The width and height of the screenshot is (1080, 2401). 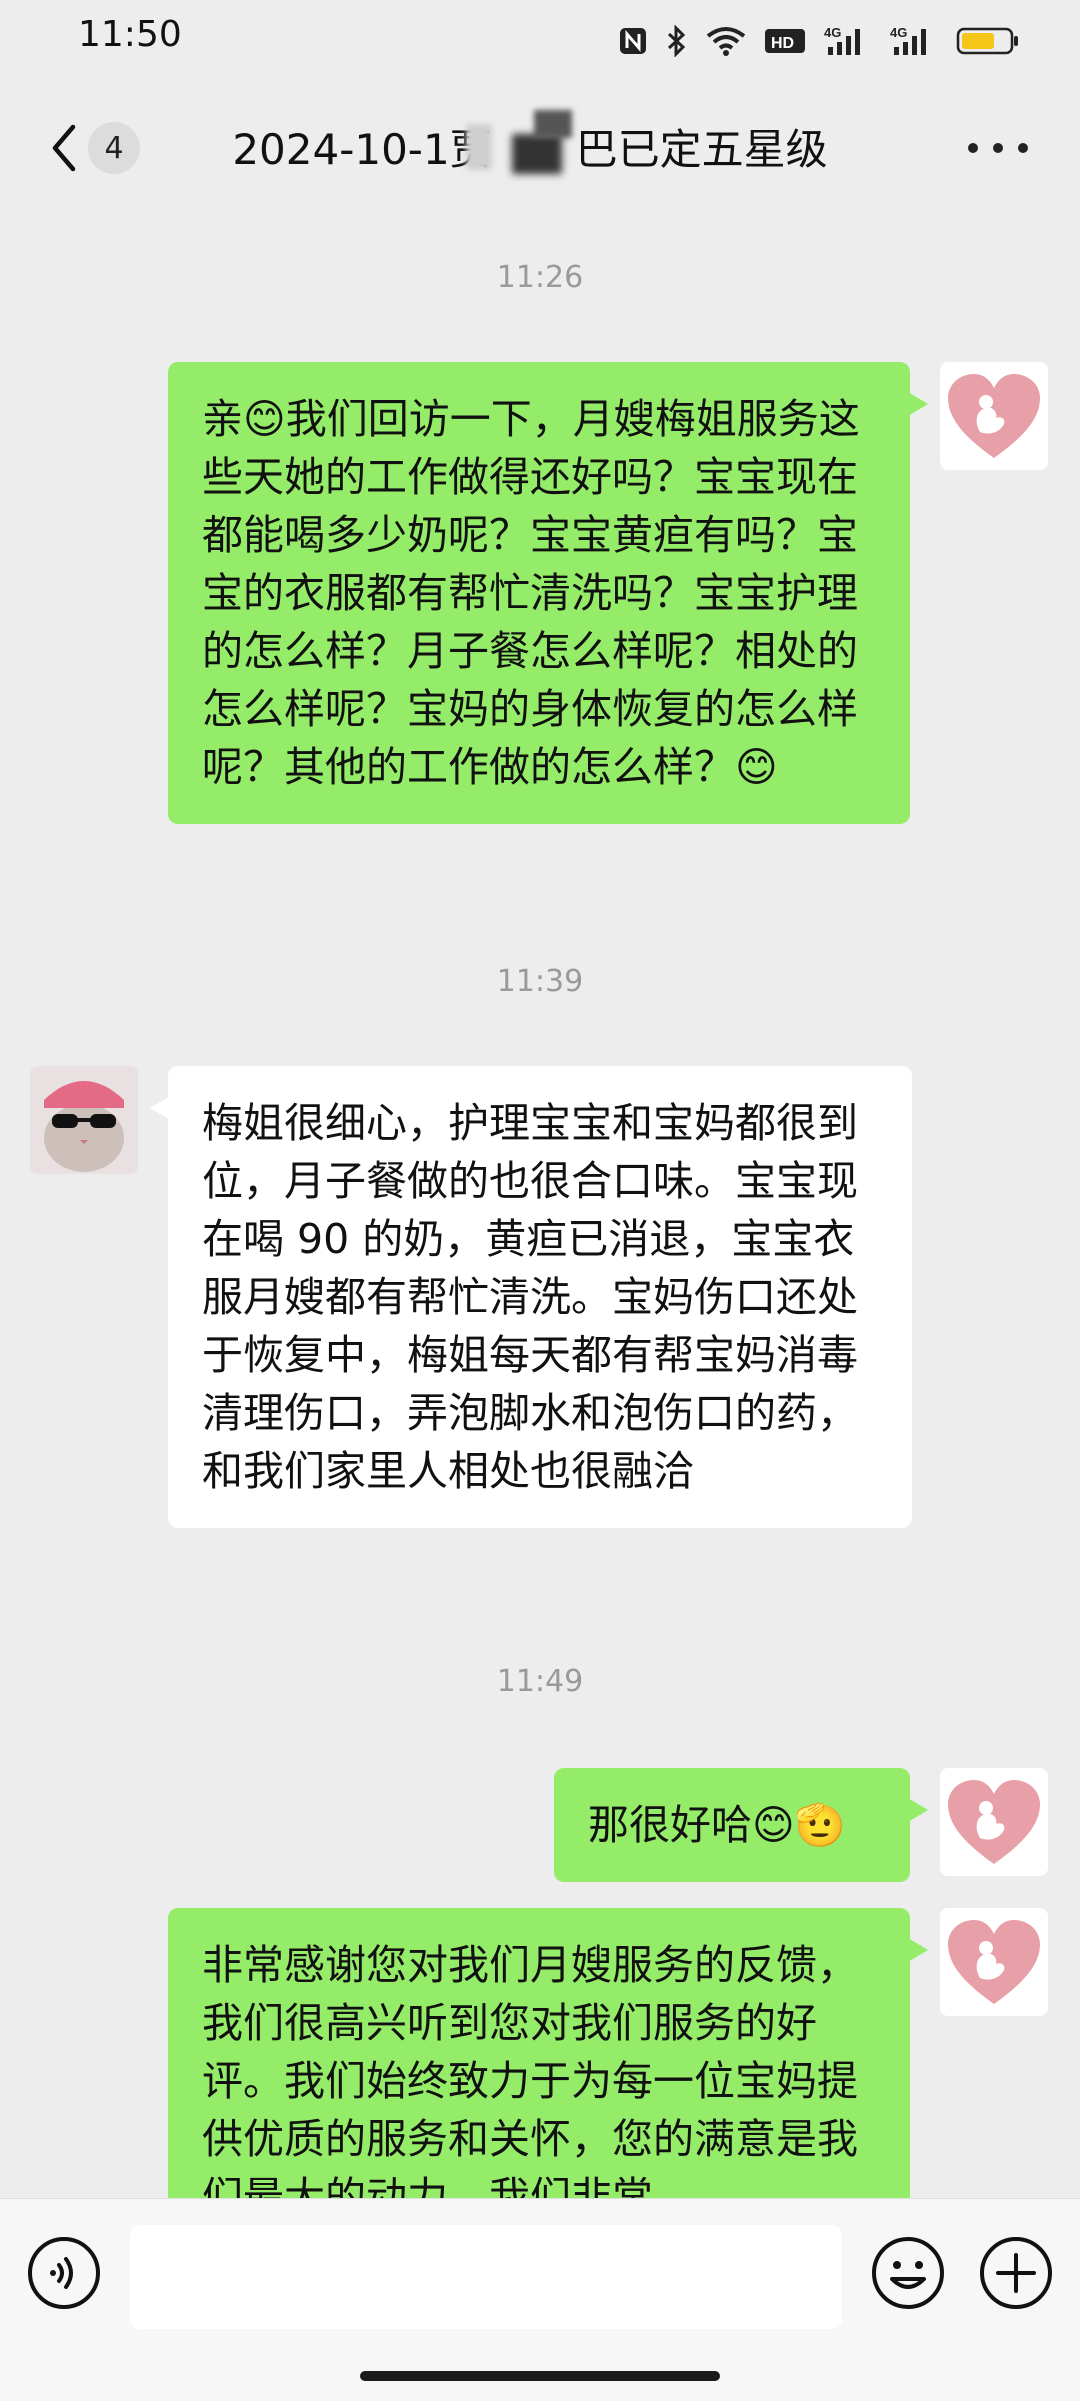 I want to click on message-timestamp: 11:26, so click(x=540, y=277).